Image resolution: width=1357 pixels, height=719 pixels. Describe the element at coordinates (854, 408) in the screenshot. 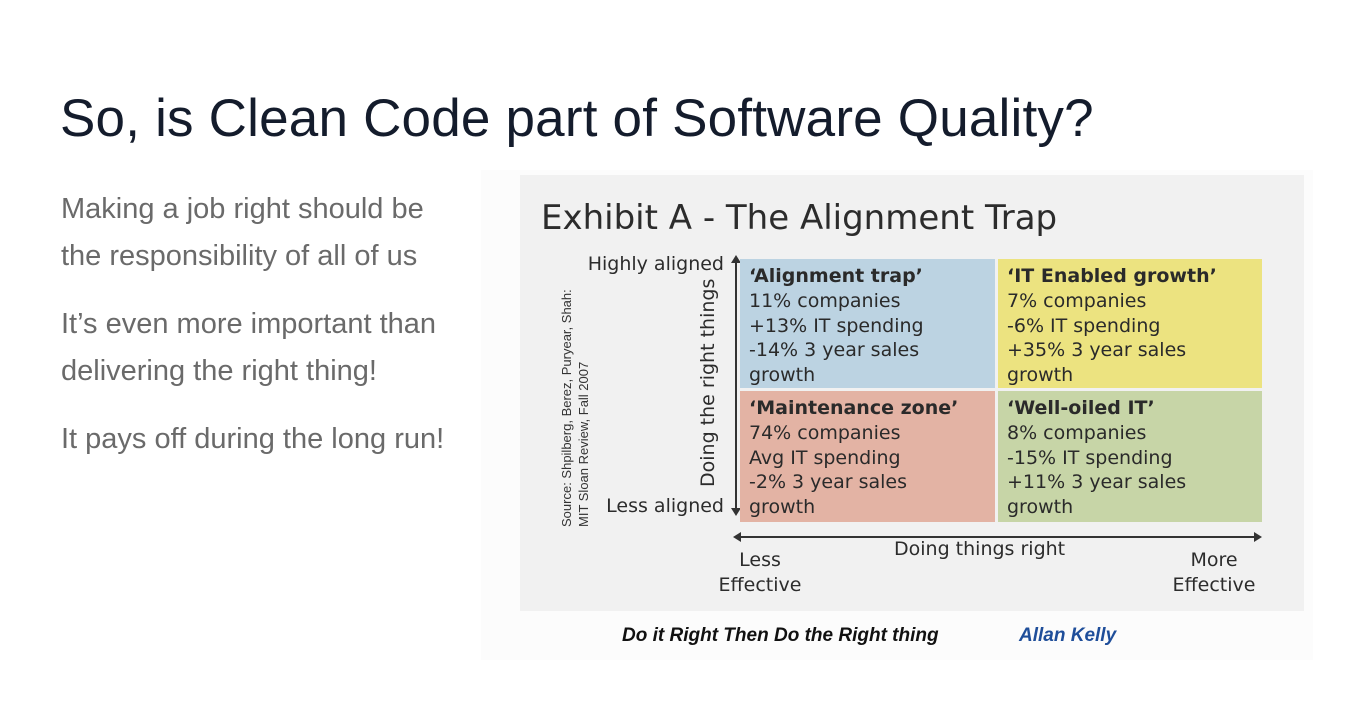

I see `quadrant-title: ‘Maintenance zone’` at that location.